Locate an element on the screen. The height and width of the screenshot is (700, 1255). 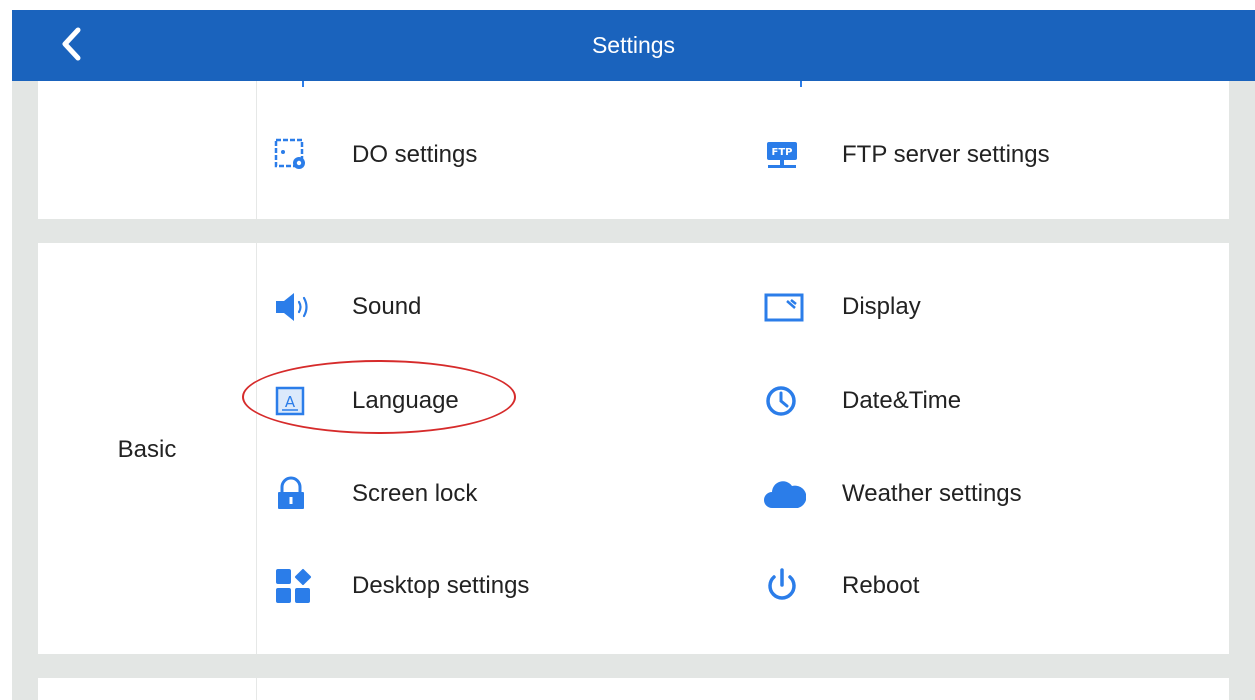
settings-item-date-time: Date&Time is located at coordinates (862, 401).